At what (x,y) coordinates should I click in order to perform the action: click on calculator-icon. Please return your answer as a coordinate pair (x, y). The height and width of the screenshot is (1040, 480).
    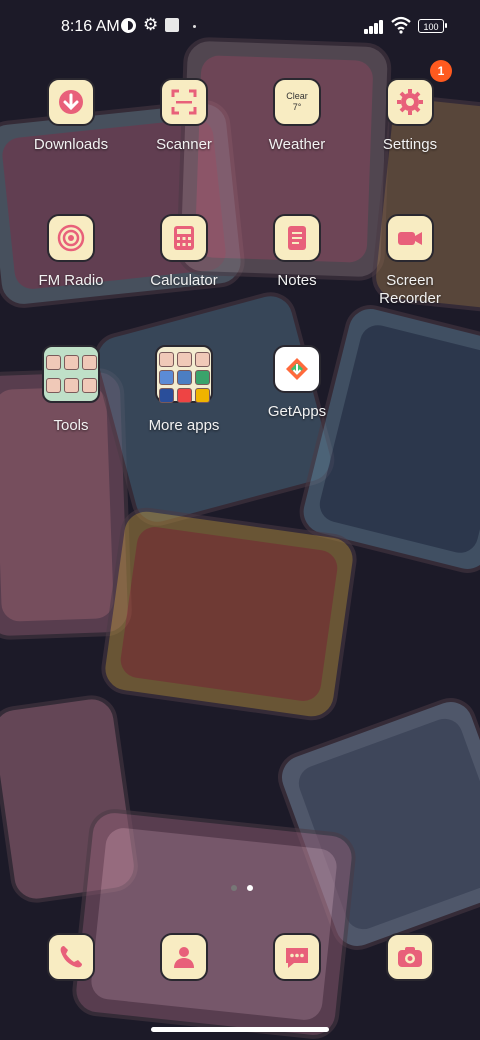
    Looking at the image, I should click on (184, 238).